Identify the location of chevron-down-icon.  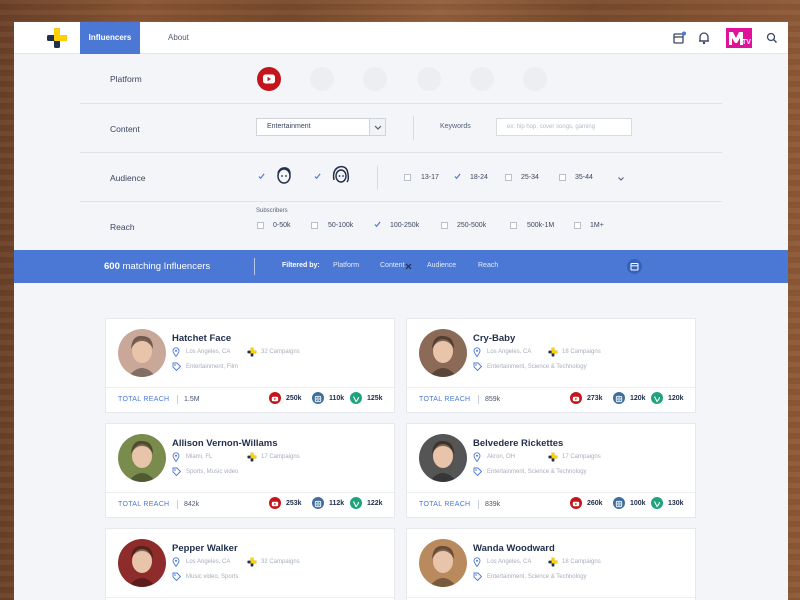
(621, 179).